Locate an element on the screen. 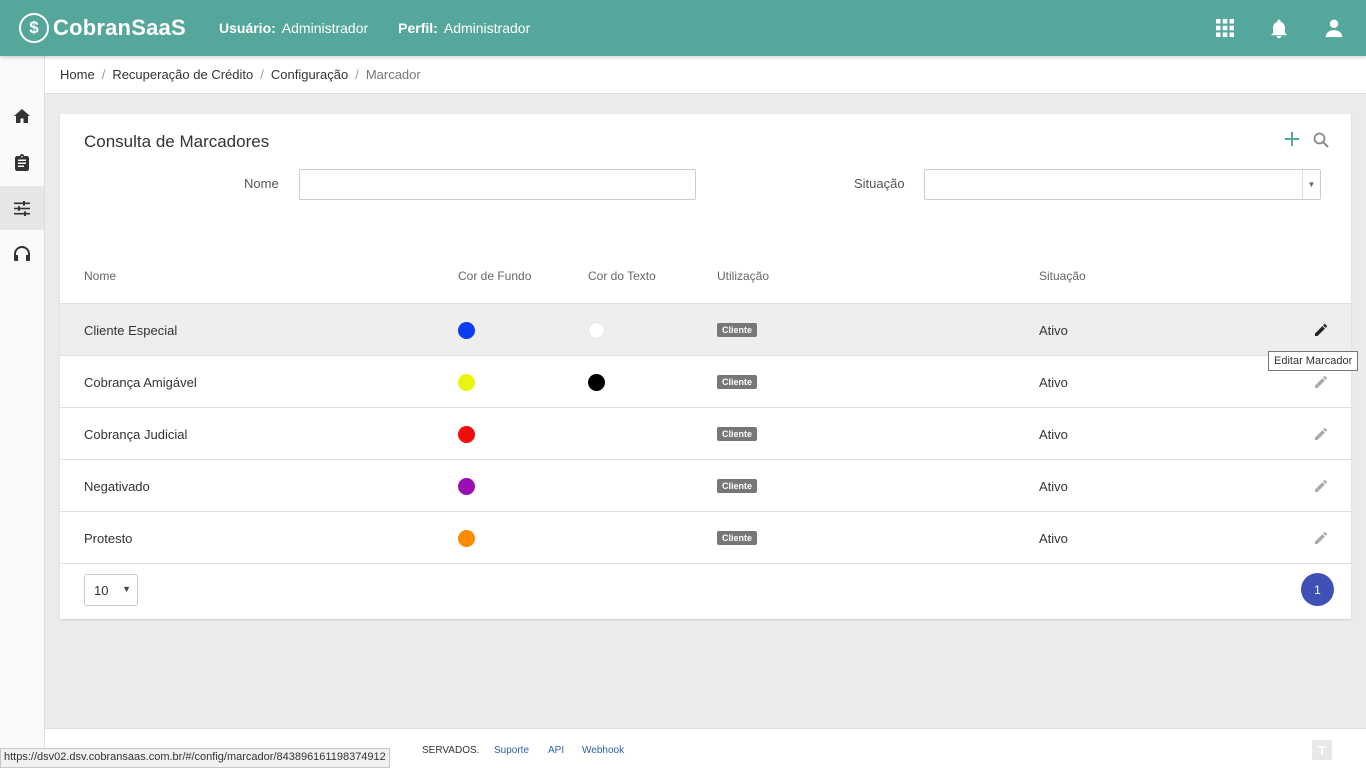  col-cor-fundo: Cor de Fundo is located at coordinates (494, 276).